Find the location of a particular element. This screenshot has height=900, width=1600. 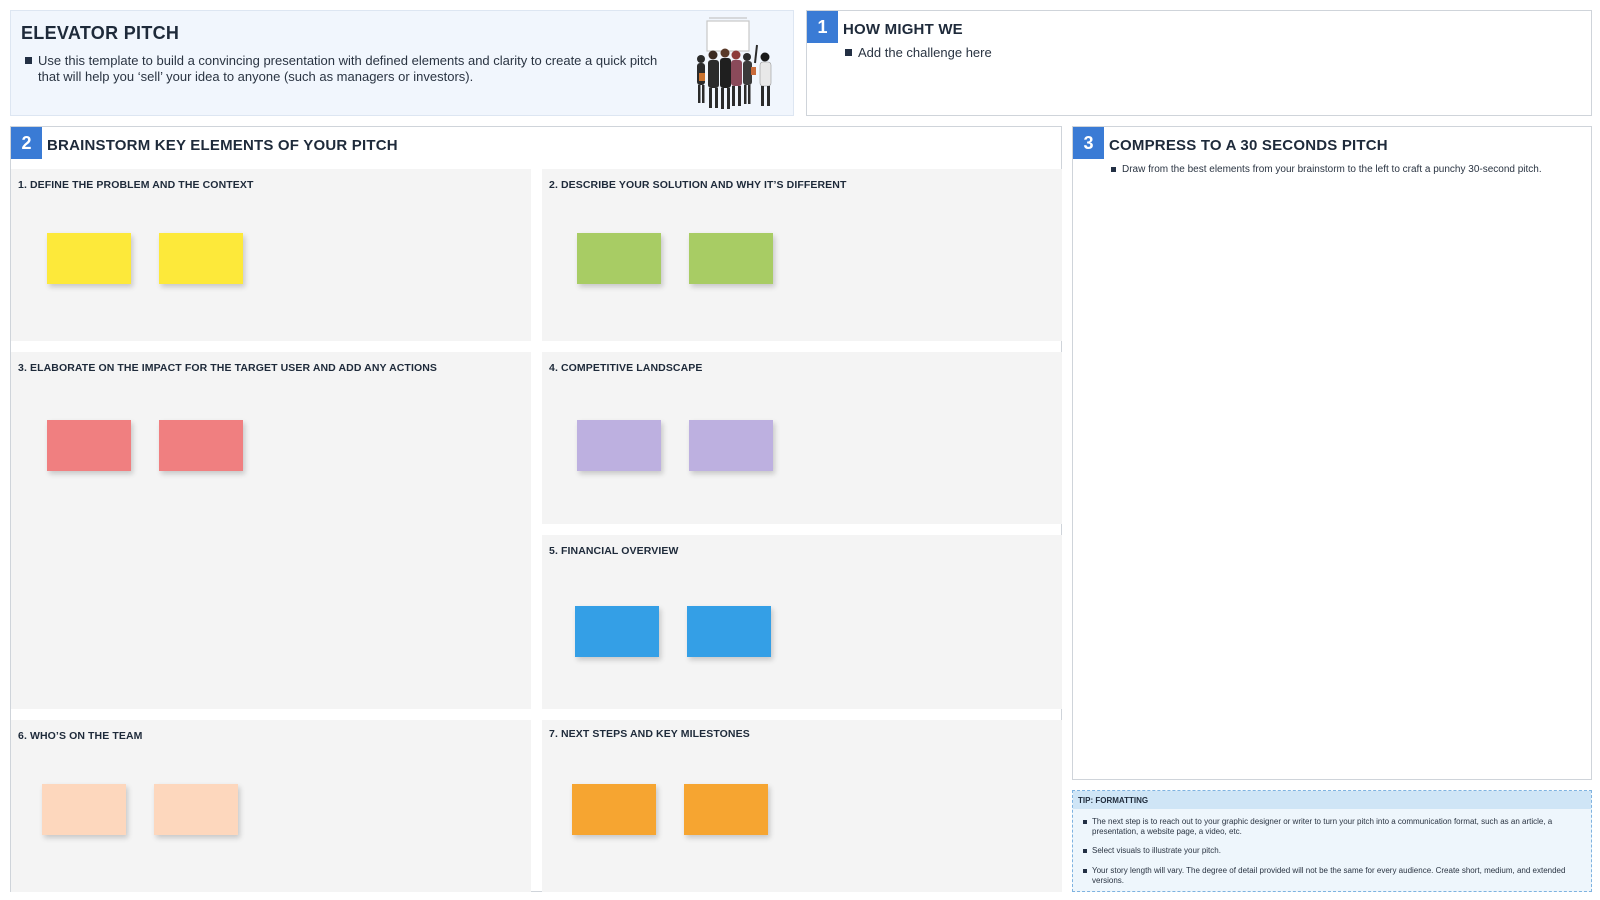

section-team: 6. WHO’S ON THE TEAM is located at coordinates (271, 806).